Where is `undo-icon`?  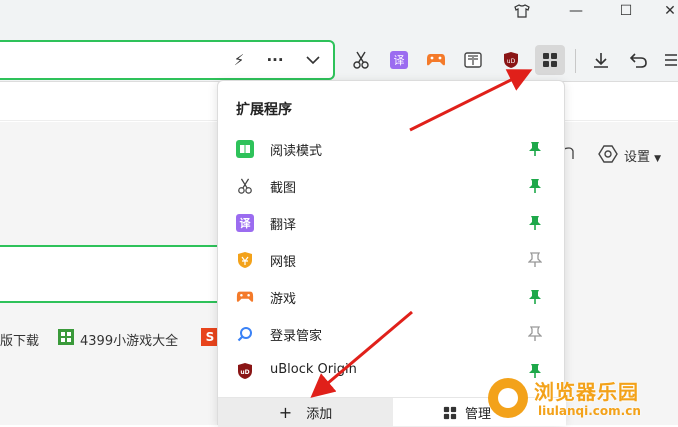 undo-icon is located at coordinates (639, 60).